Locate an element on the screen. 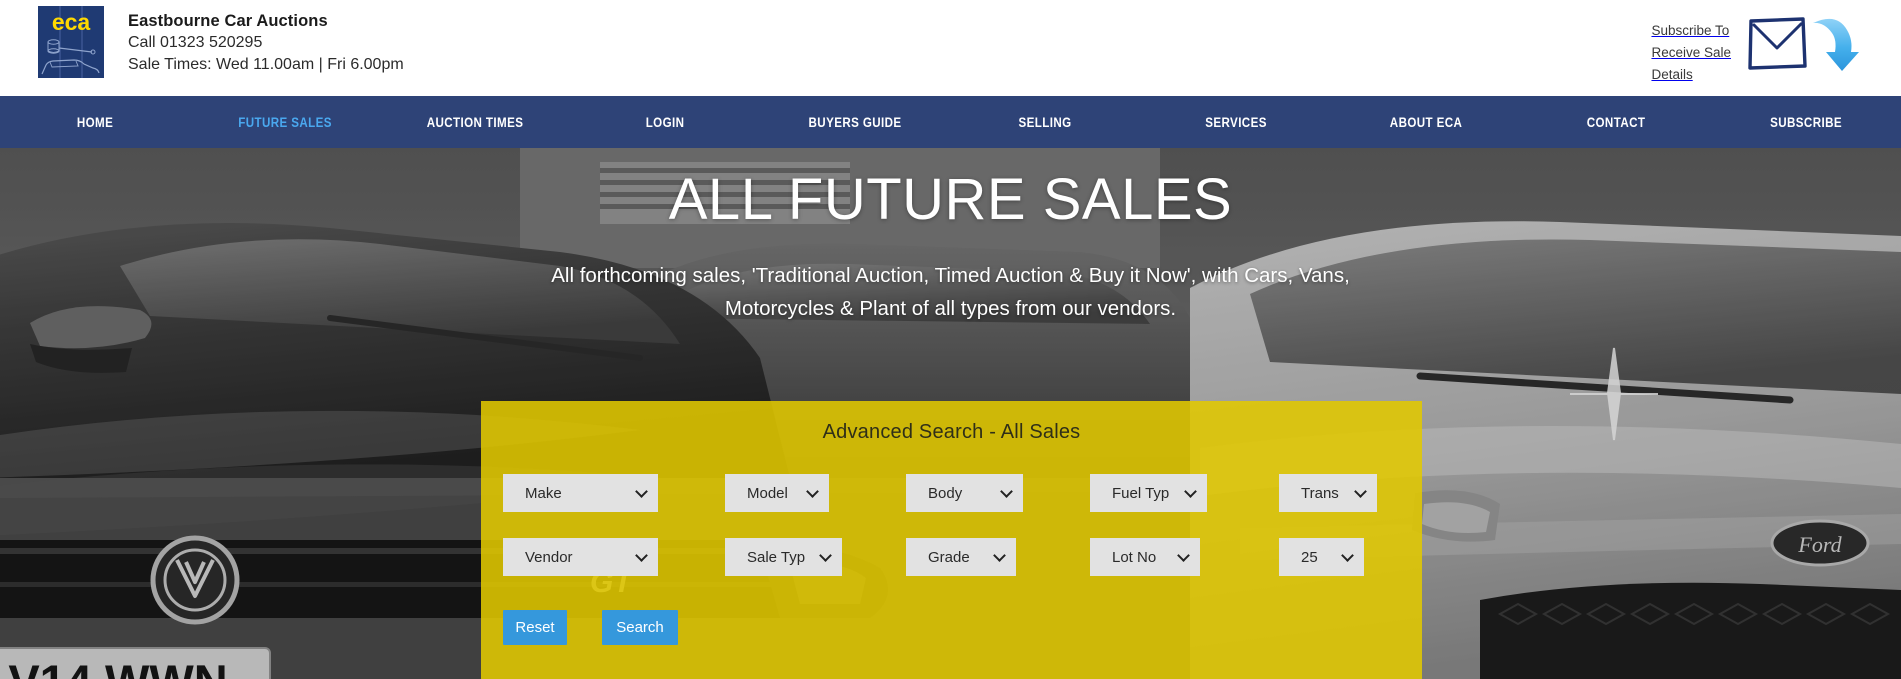 This screenshot has width=1901, height=679. model-select-value: Model is located at coordinates (767, 493).